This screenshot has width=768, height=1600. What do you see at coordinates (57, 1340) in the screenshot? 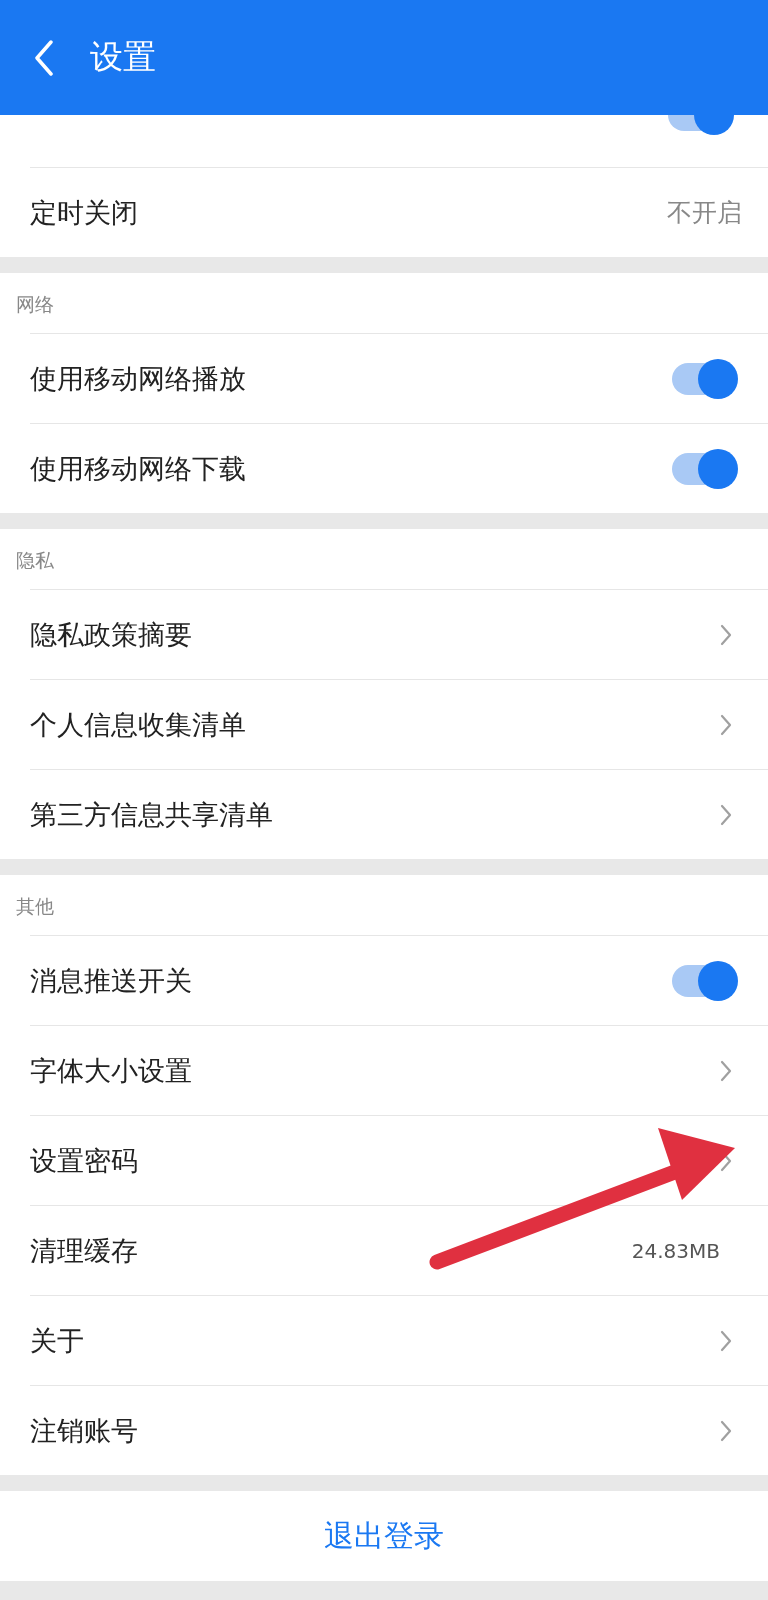
I see `setting-label: 关于` at bounding box center [57, 1340].